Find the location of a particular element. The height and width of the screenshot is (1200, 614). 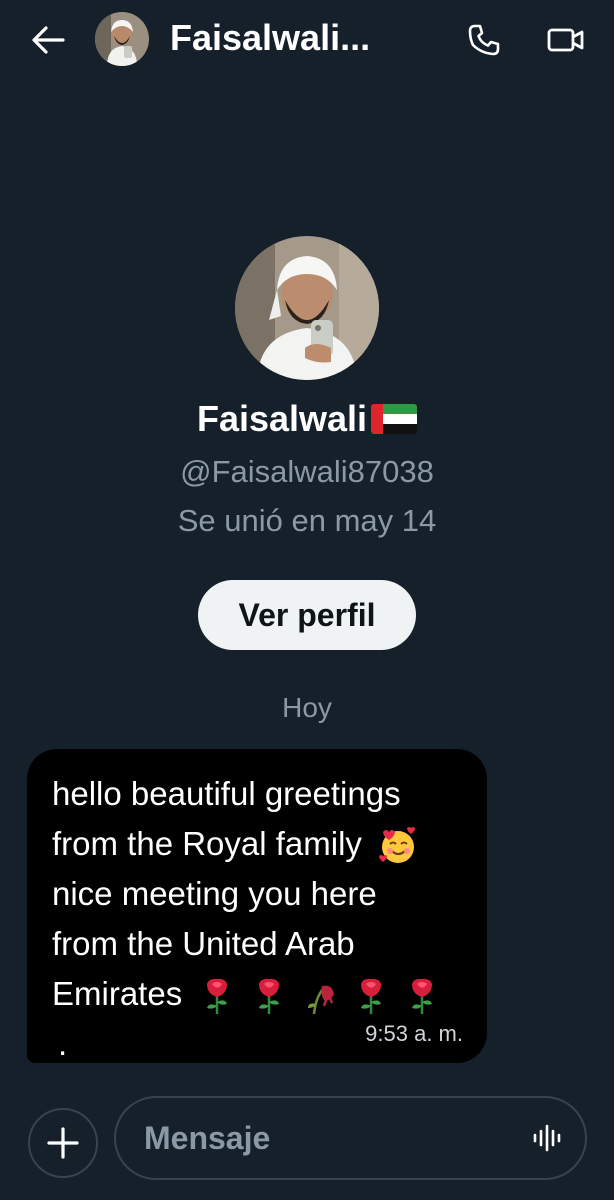

phone-icon is located at coordinates (484, 40).